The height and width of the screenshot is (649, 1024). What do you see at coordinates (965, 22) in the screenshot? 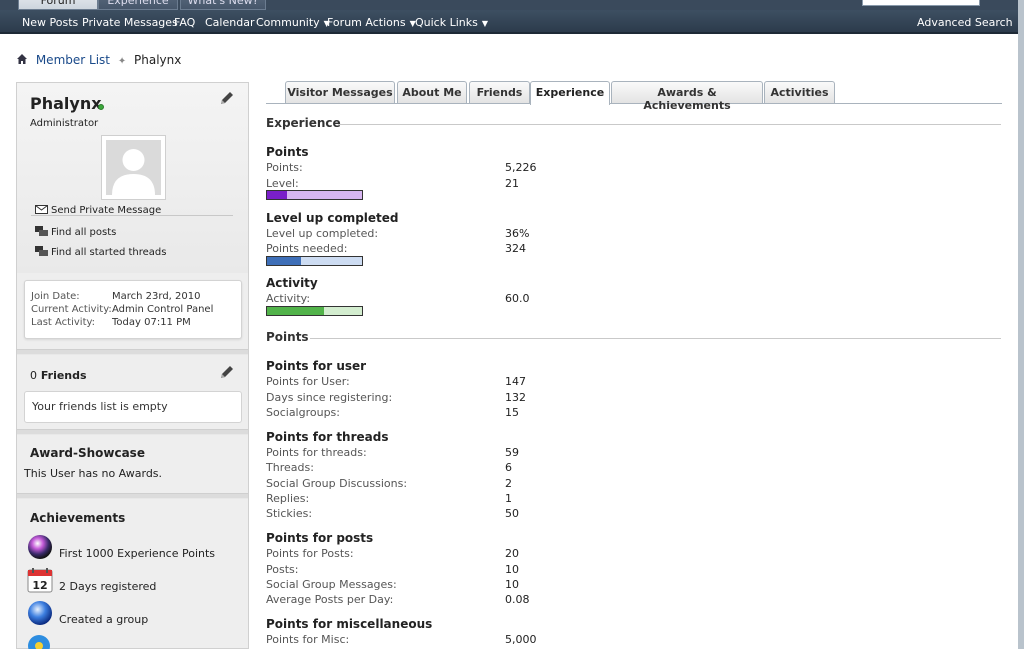
I see `nav-advanced-search: Advanced Search` at bounding box center [965, 22].